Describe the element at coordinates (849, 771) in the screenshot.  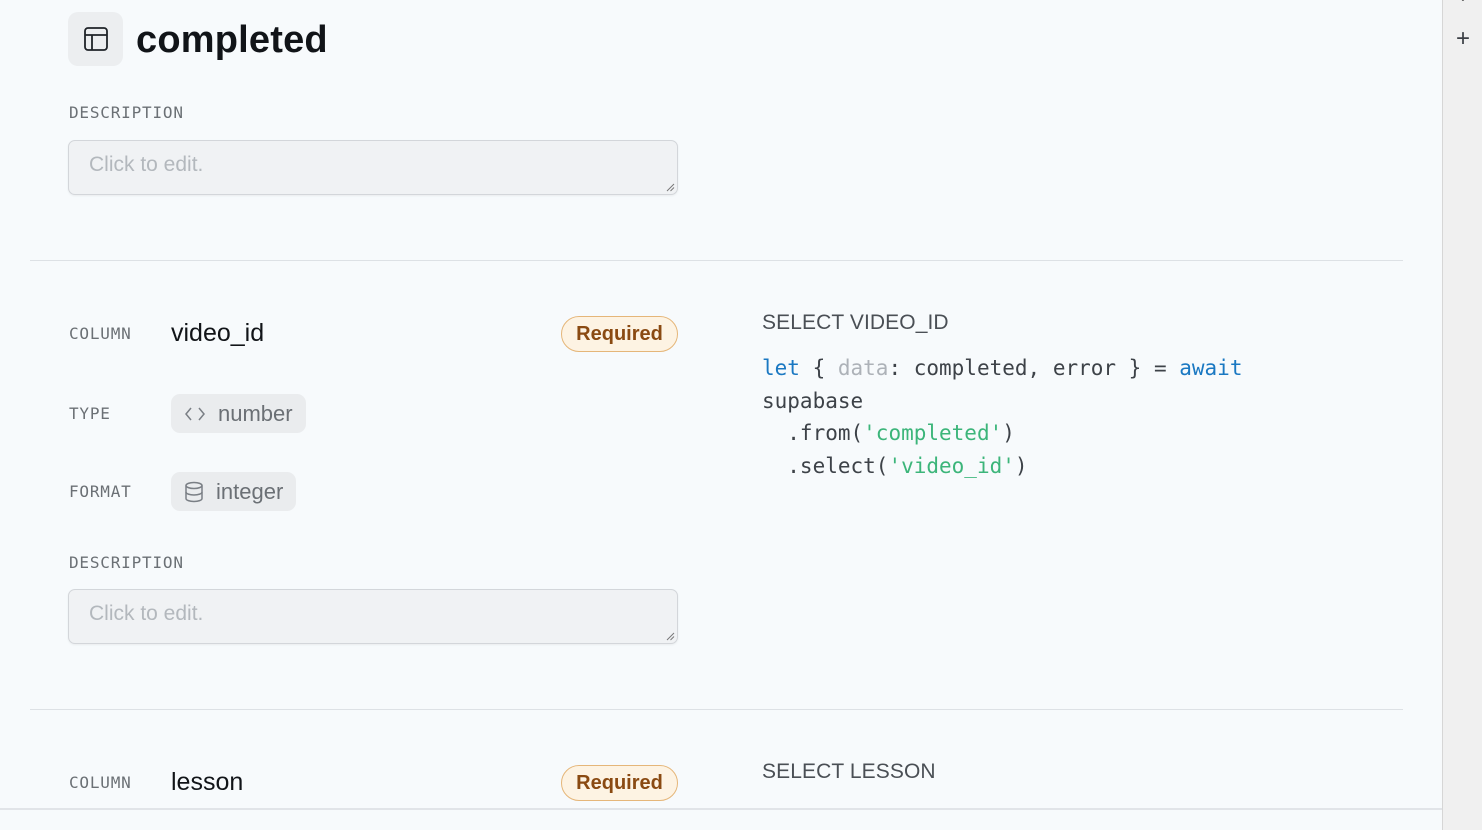
I see `select-heading: SELECT LESSON` at that location.